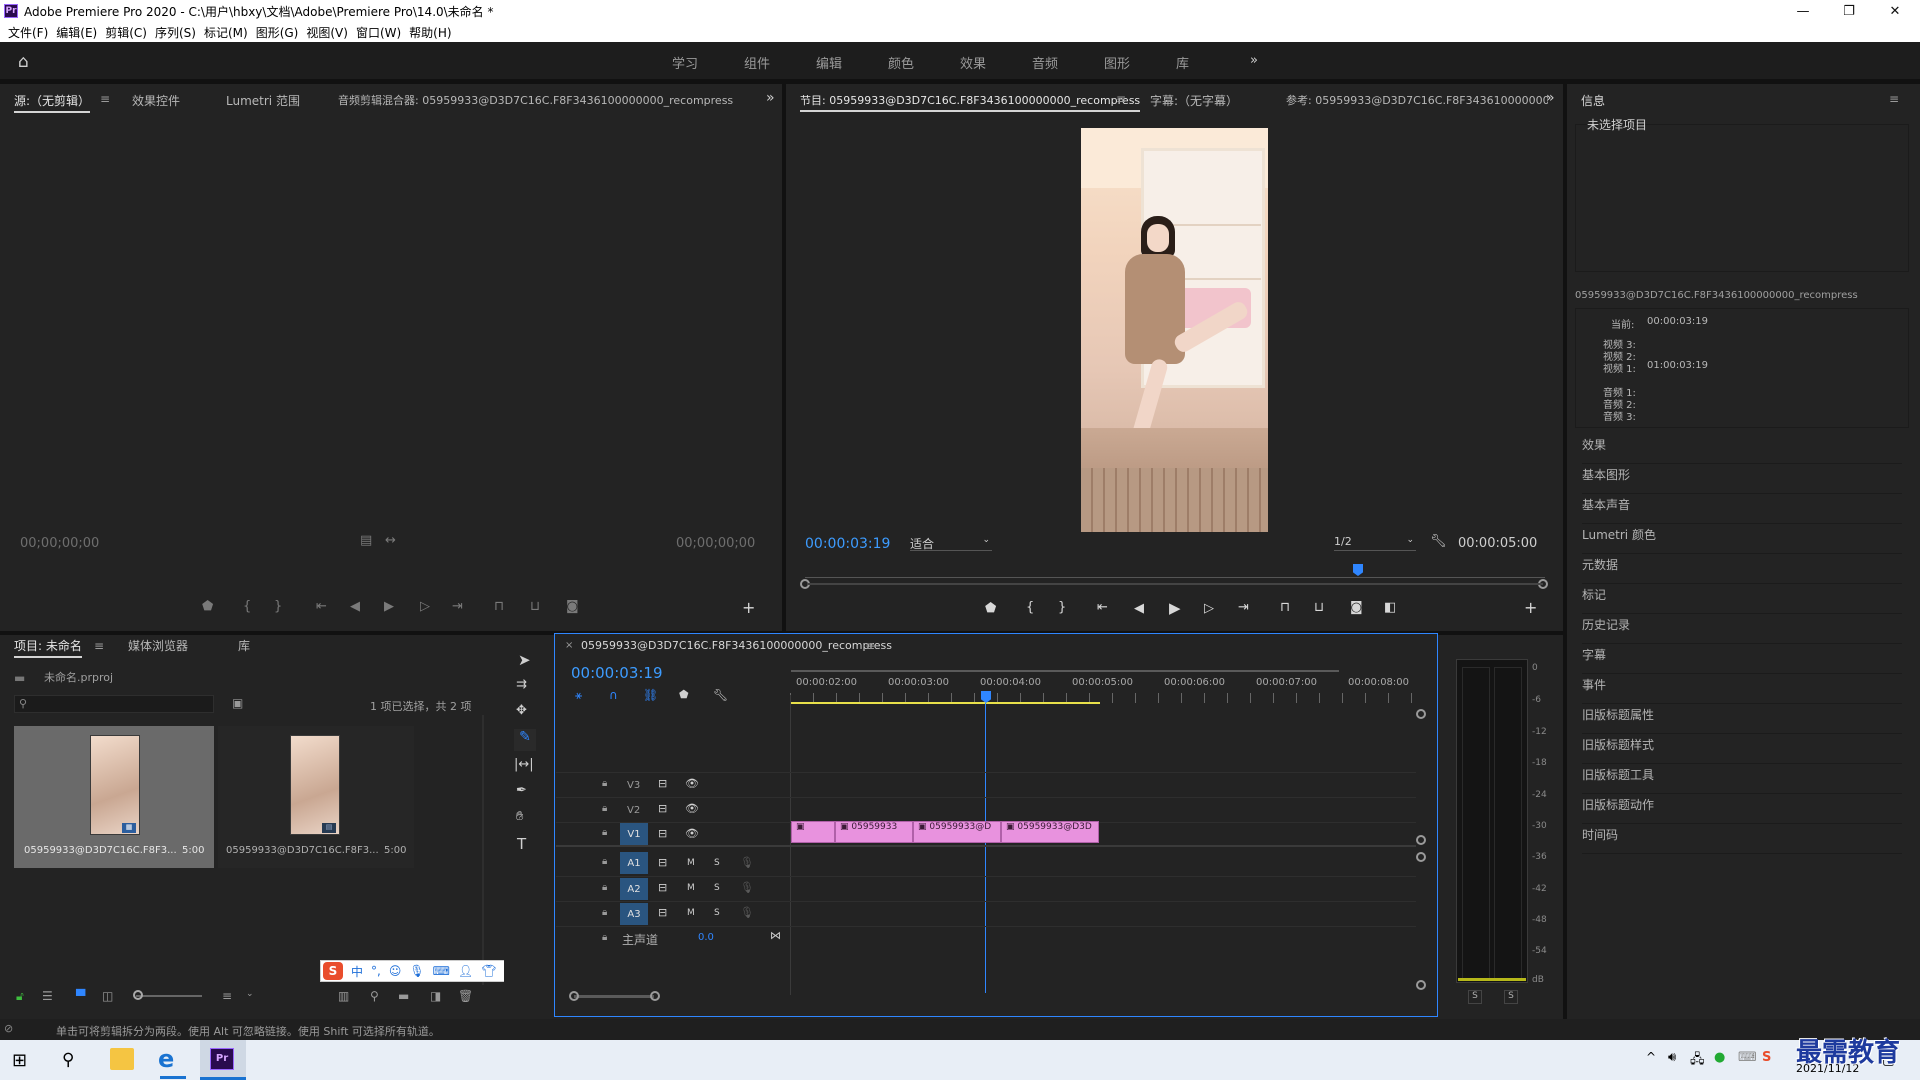 This screenshot has width=1920, height=1080. What do you see at coordinates (945, 703) in the screenshot?
I see `work-area-bar` at bounding box center [945, 703].